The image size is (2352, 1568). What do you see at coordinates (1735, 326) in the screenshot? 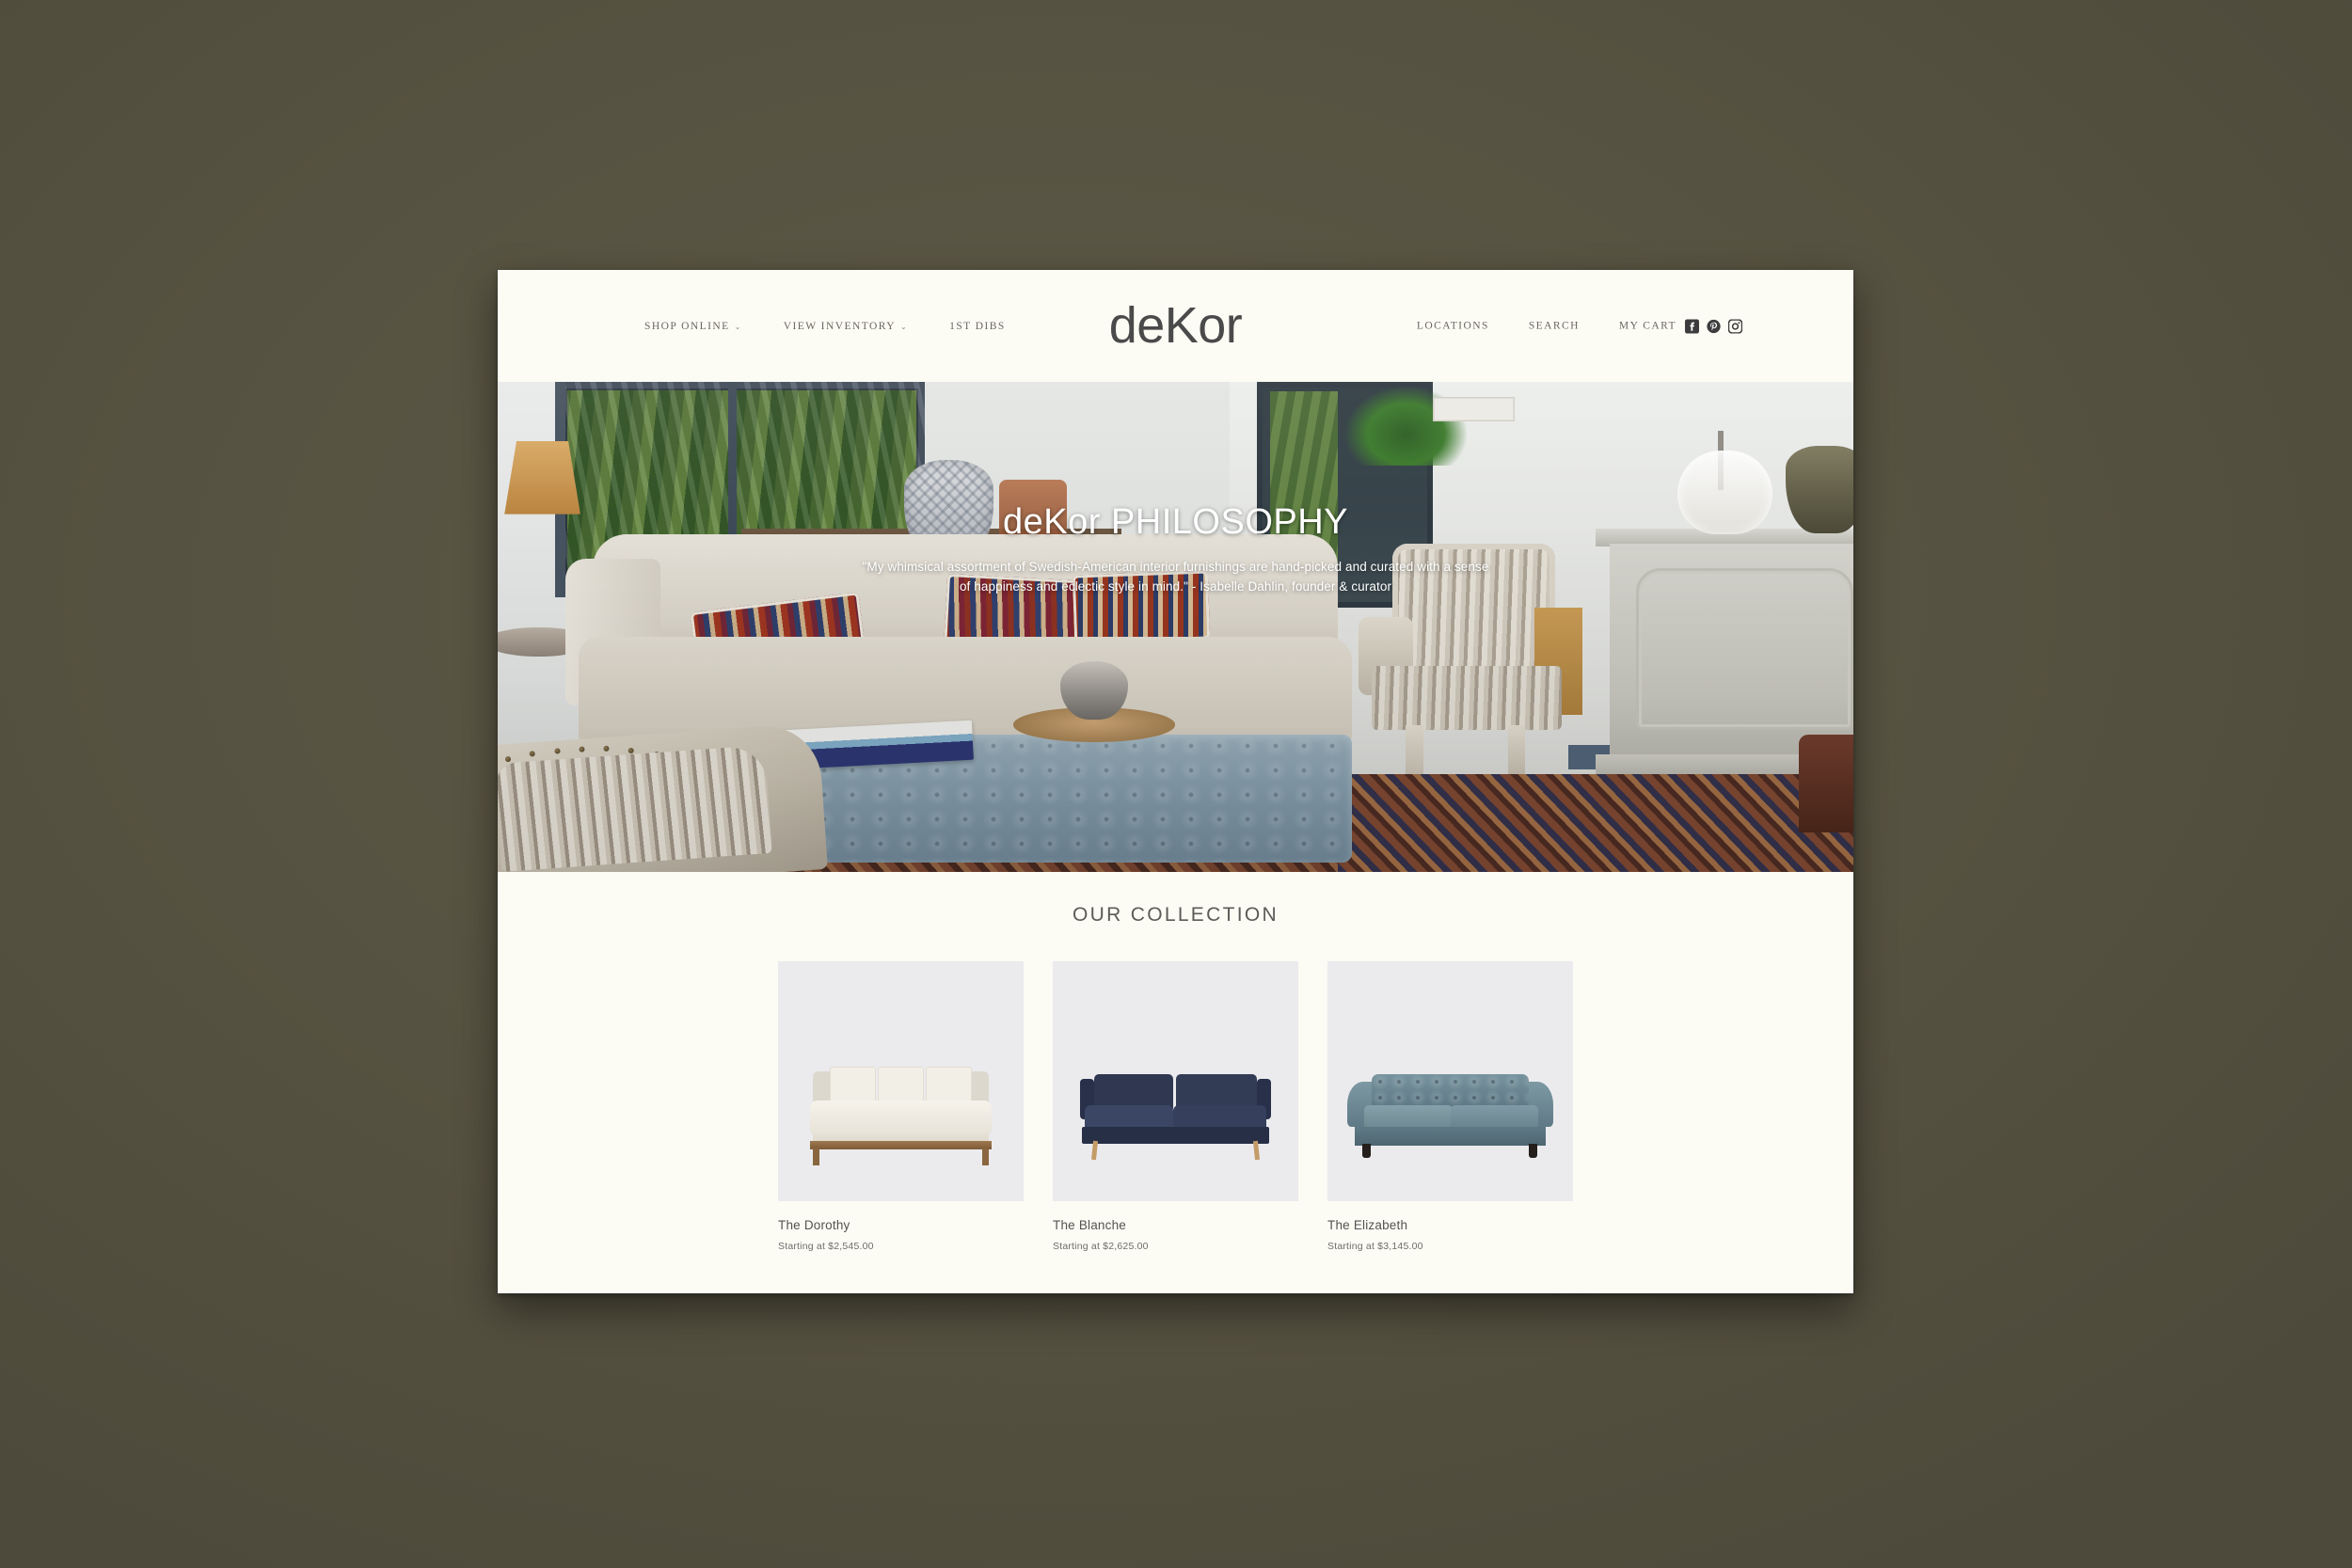
I see `instagram-icon` at bounding box center [1735, 326].